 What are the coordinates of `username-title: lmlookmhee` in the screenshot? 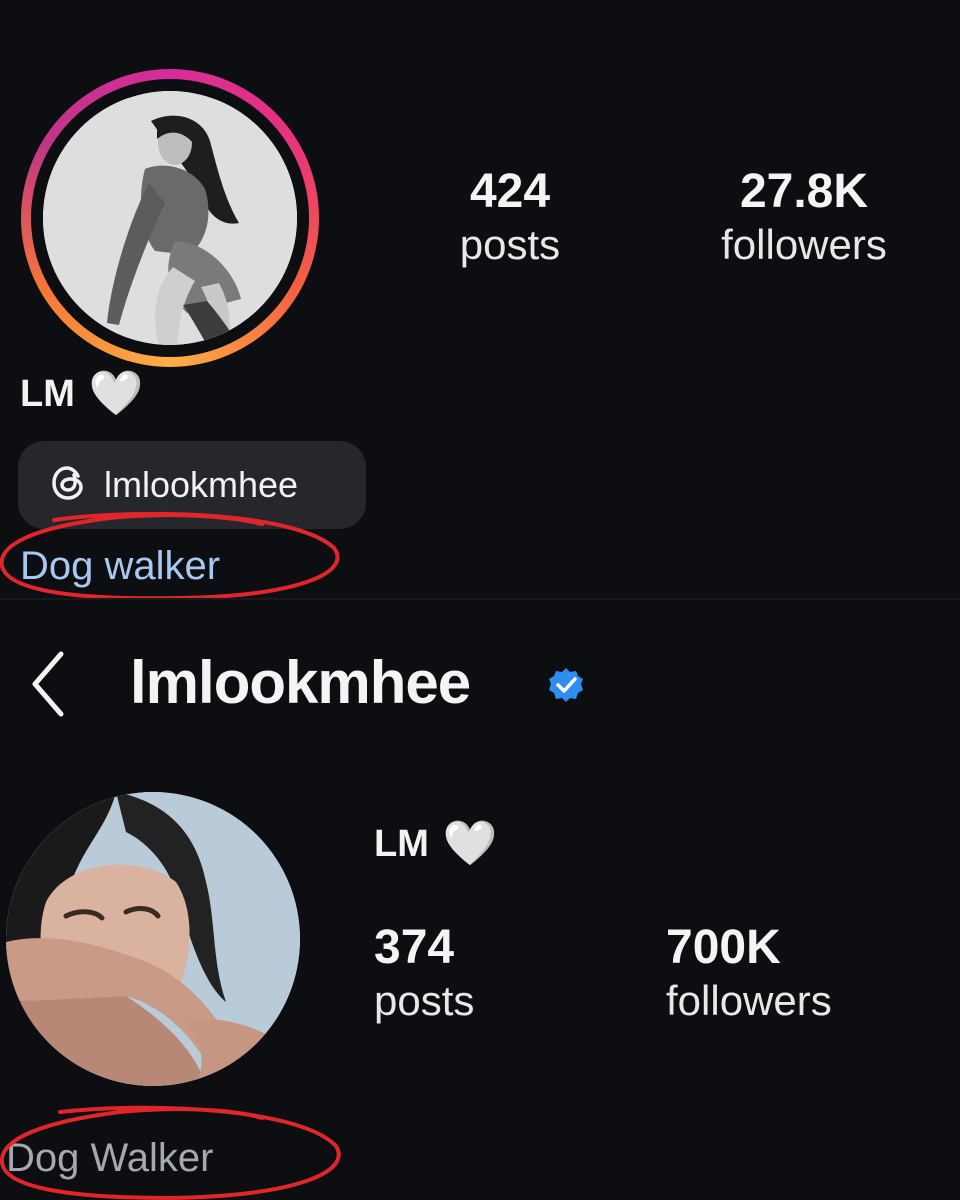 It's located at (300, 682).